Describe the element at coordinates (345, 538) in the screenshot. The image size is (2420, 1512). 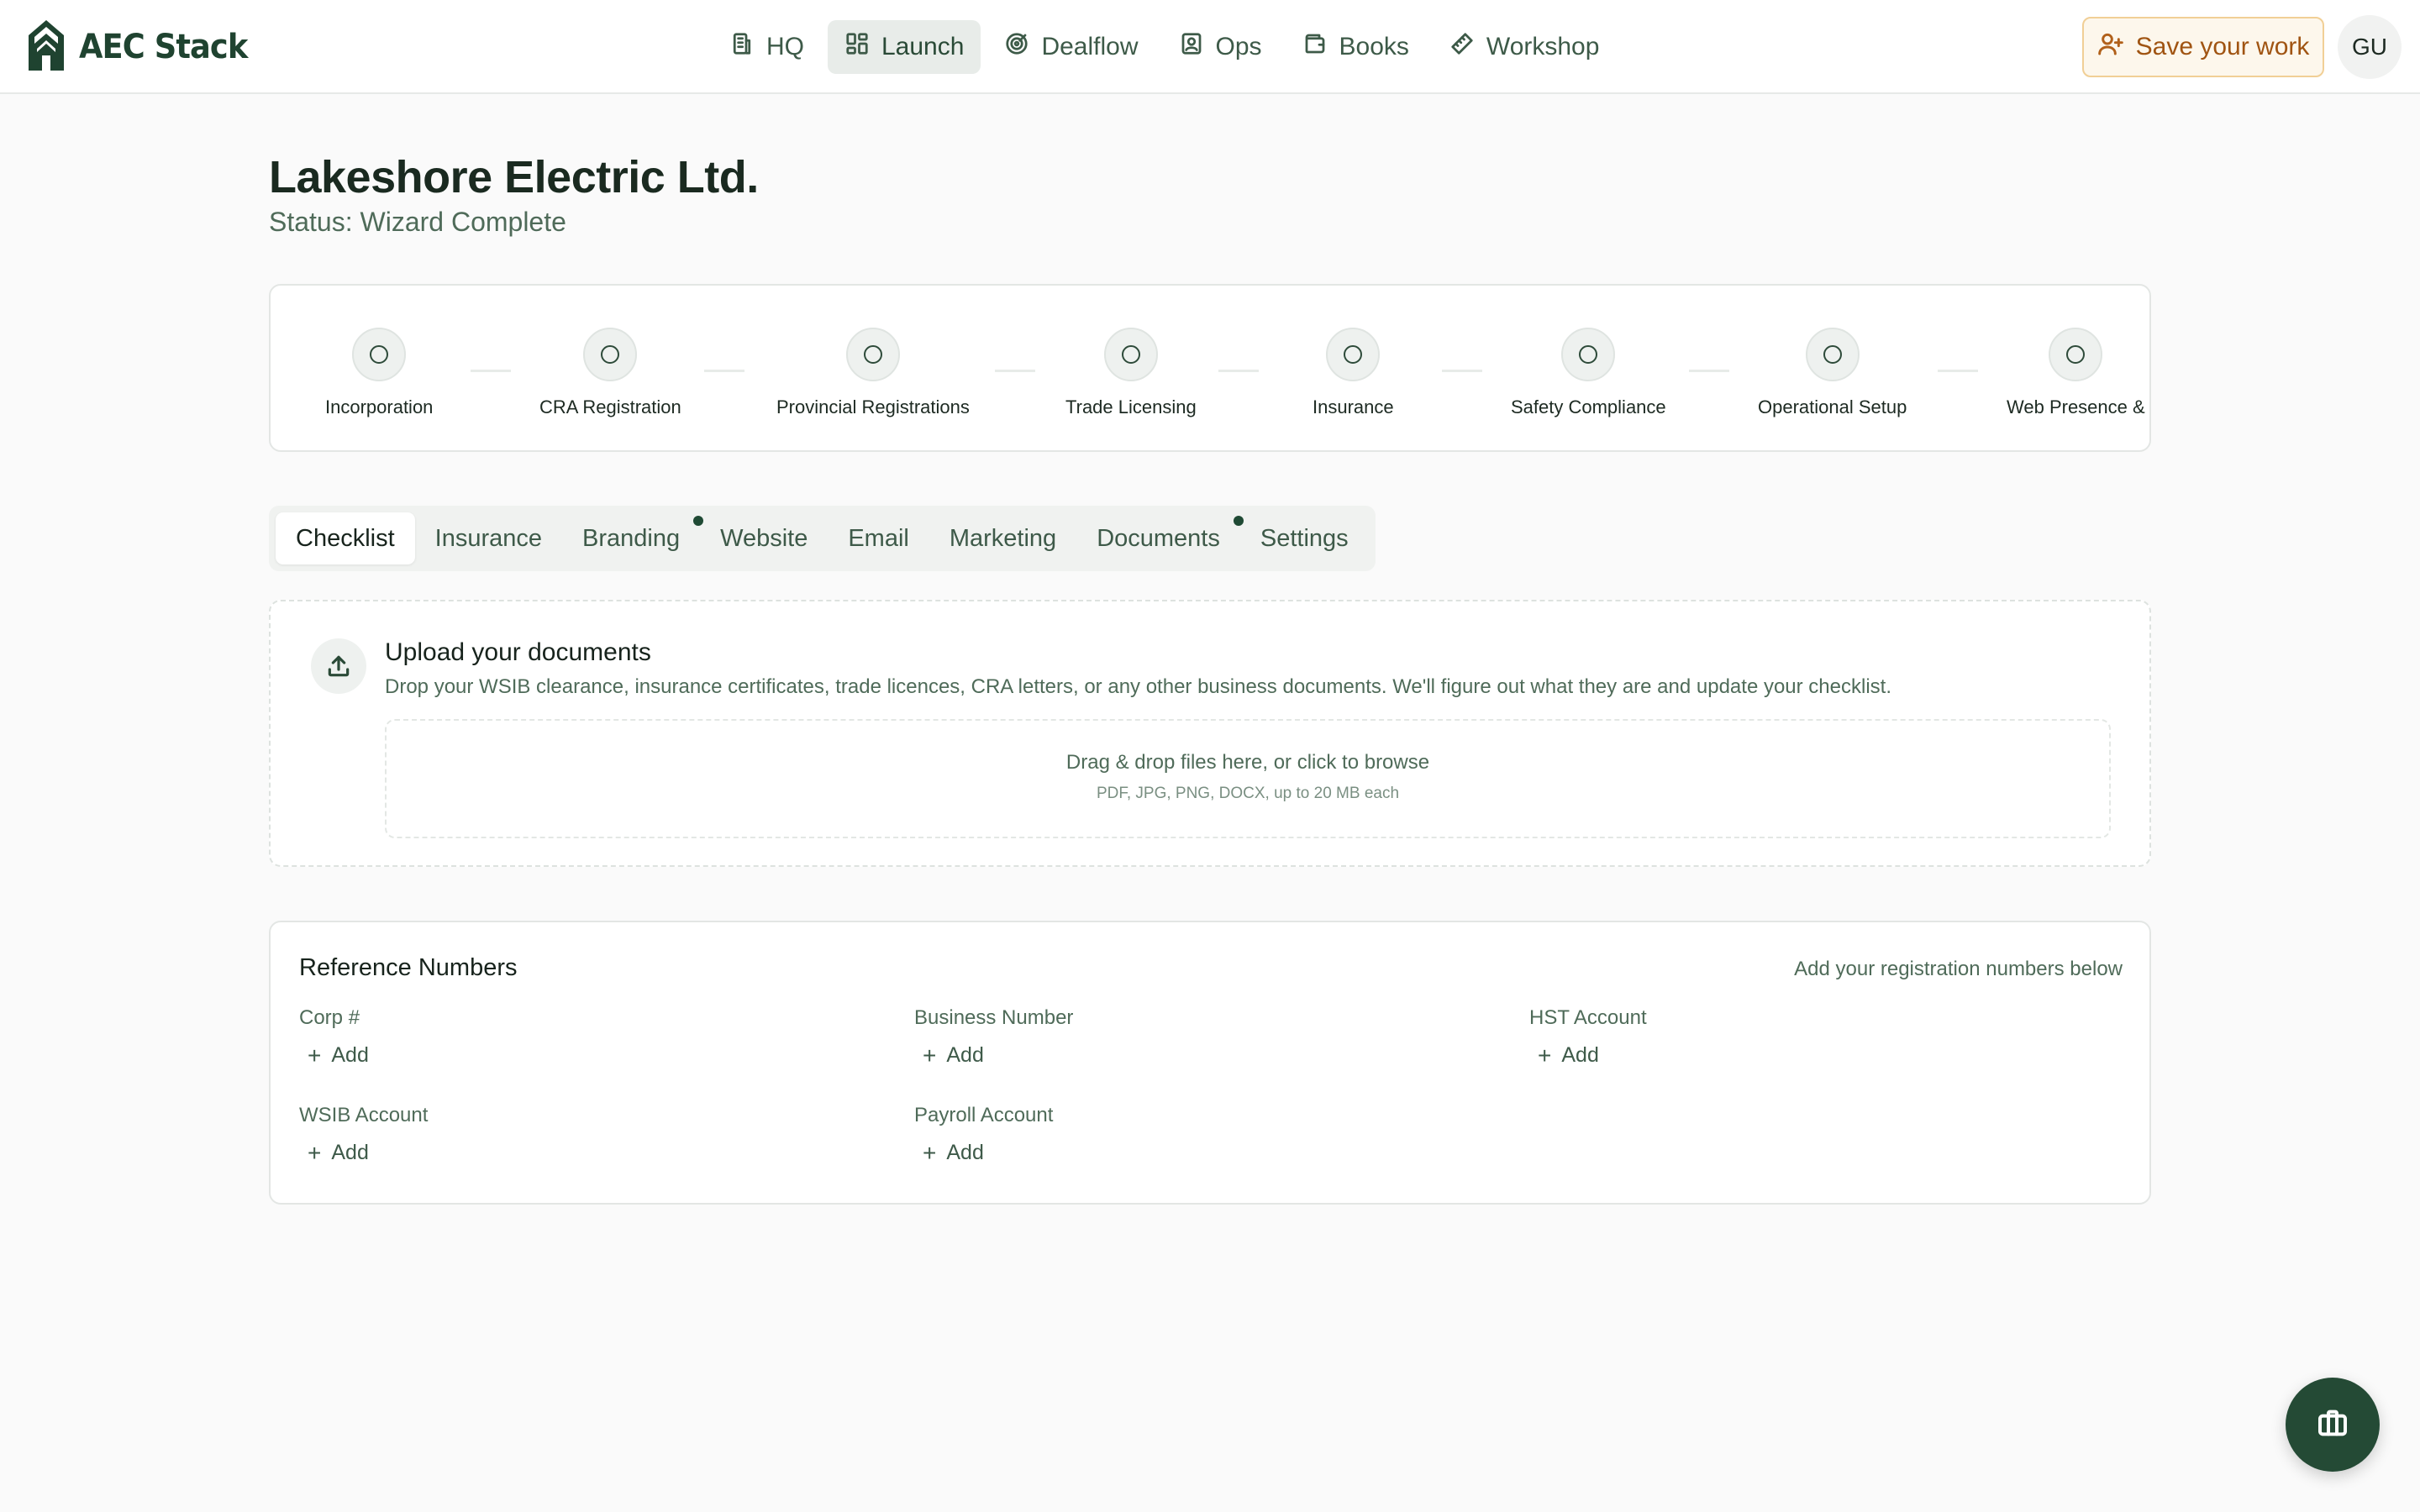
I see `tab-checklist: Checklist` at that location.